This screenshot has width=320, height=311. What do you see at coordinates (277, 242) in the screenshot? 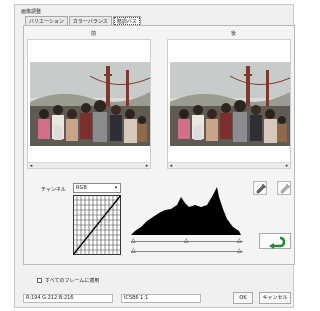
I see `undo-arrow-icon` at bounding box center [277, 242].